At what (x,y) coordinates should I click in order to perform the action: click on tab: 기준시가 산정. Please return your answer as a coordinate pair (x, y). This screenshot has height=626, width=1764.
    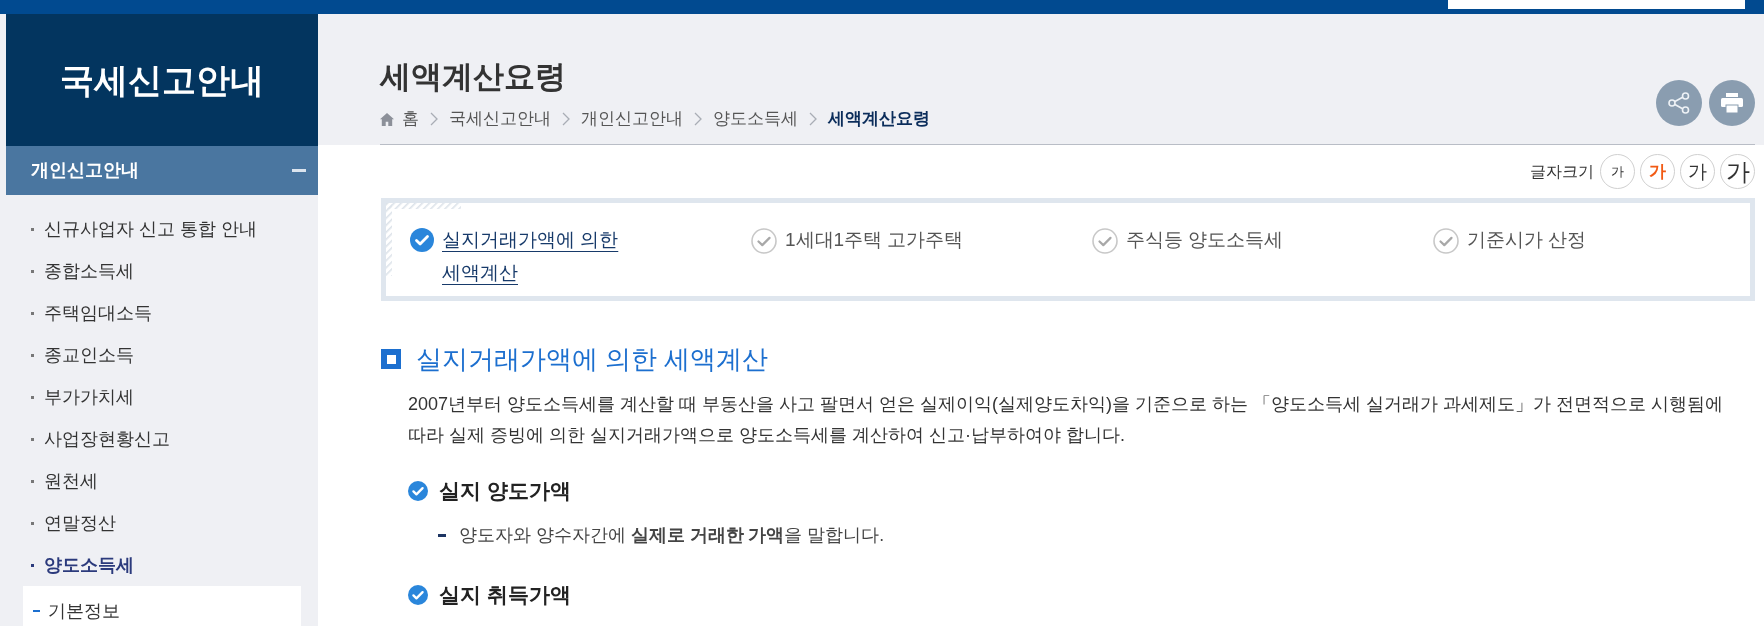
    Looking at the image, I should click on (1510, 239).